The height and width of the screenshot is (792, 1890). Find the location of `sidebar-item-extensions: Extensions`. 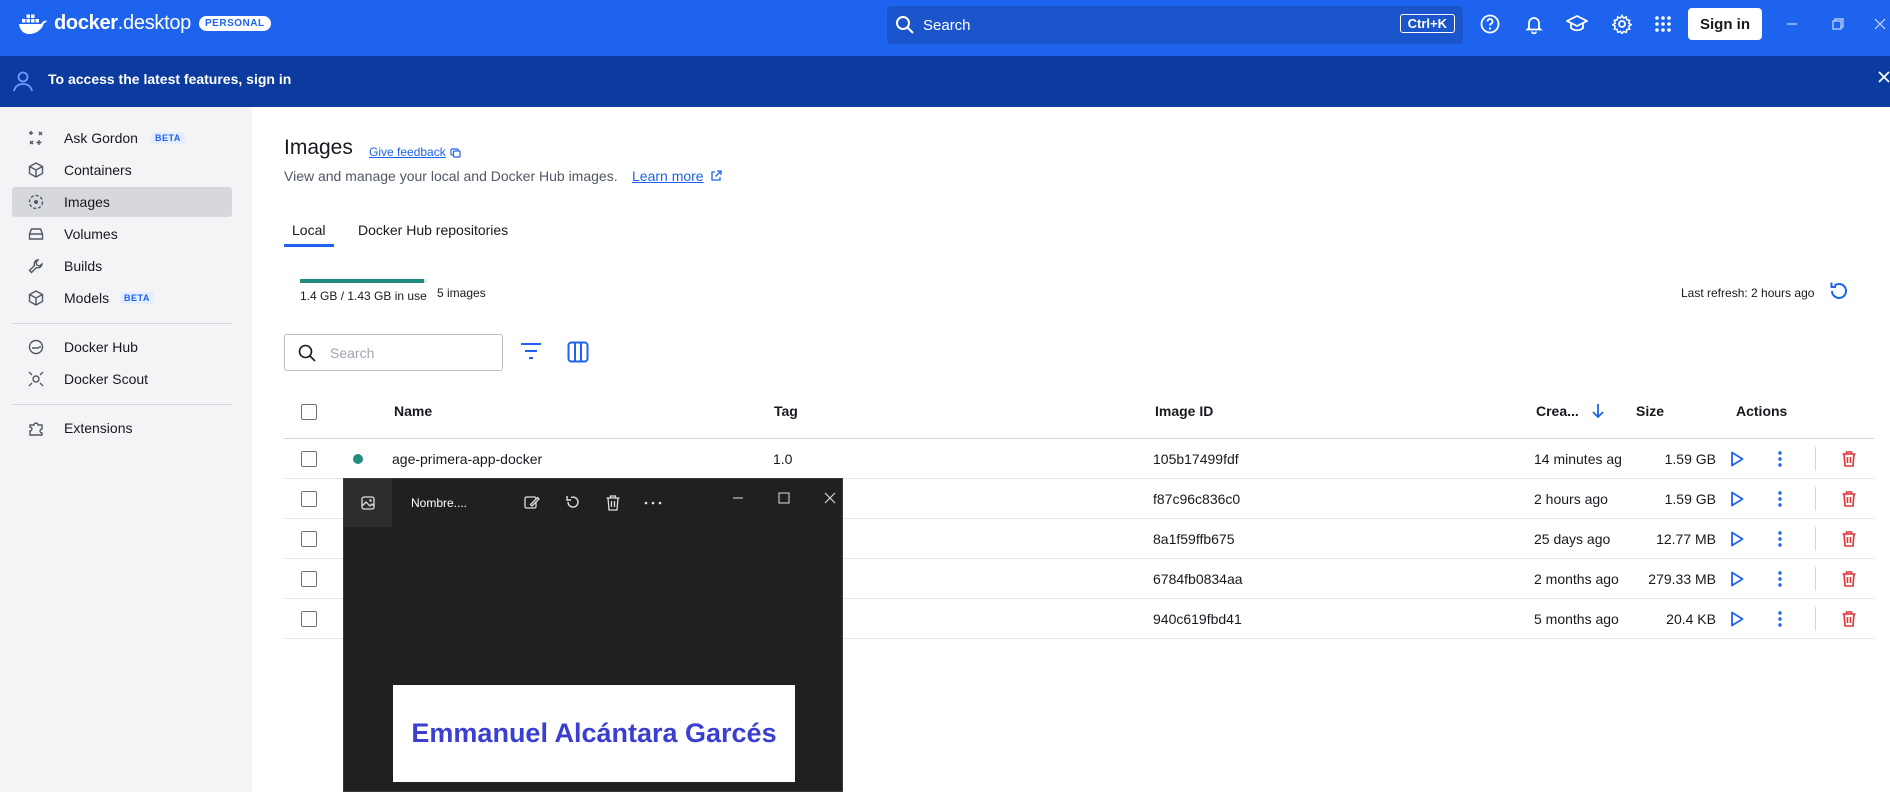

sidebar-item-extensions: Extensions is located at coordinates (122, 428).